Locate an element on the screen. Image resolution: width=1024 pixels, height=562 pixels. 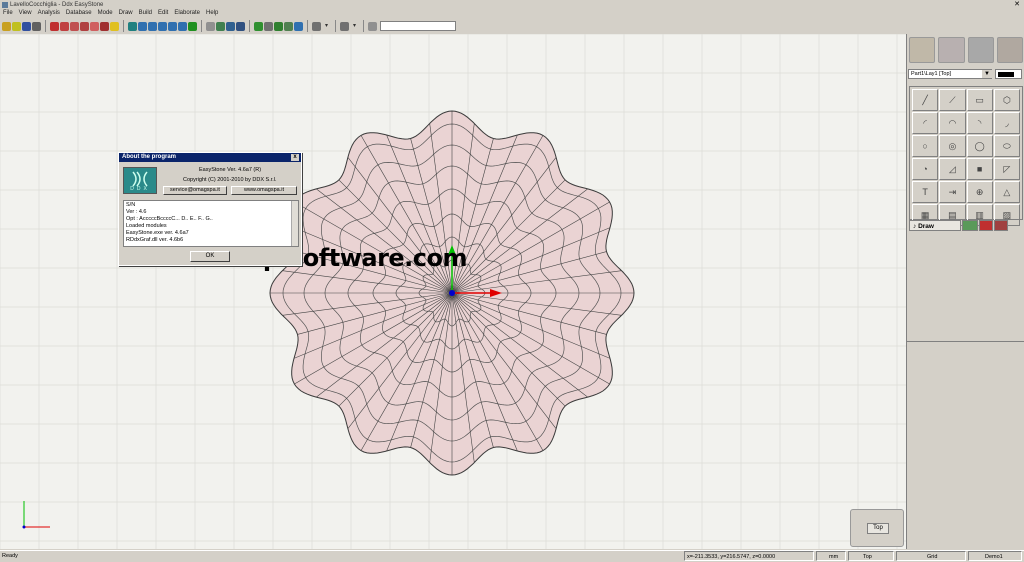
chevron-down-icon: ▼ is located at coordinates (987, 74).